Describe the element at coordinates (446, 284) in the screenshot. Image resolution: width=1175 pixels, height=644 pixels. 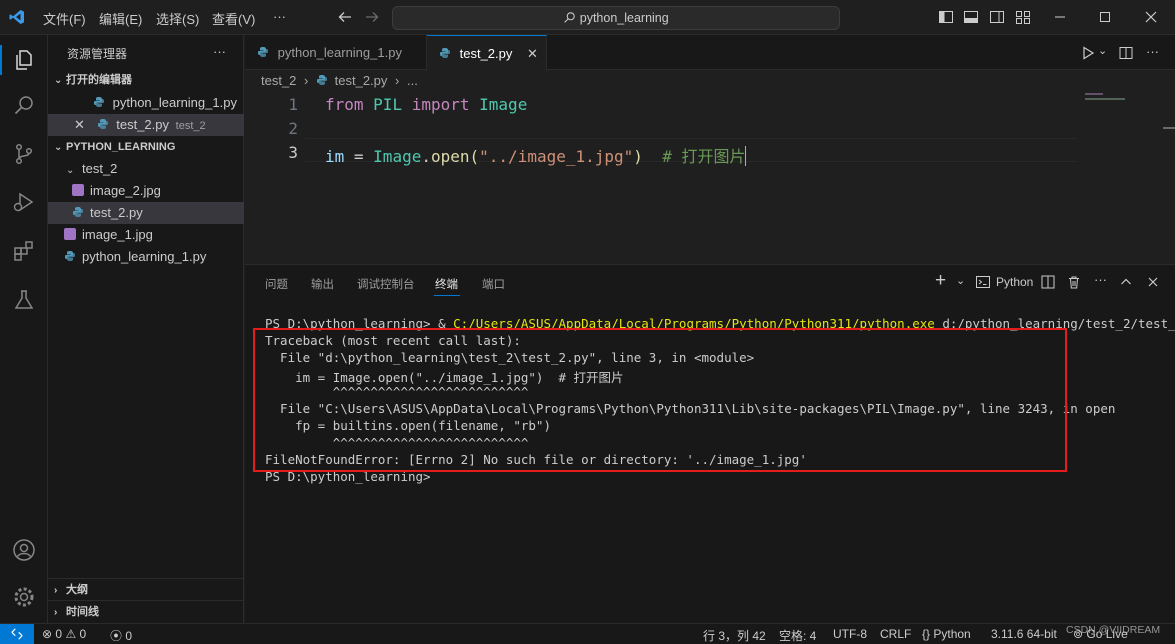
I see `tab-terminal: 终端` at that location.